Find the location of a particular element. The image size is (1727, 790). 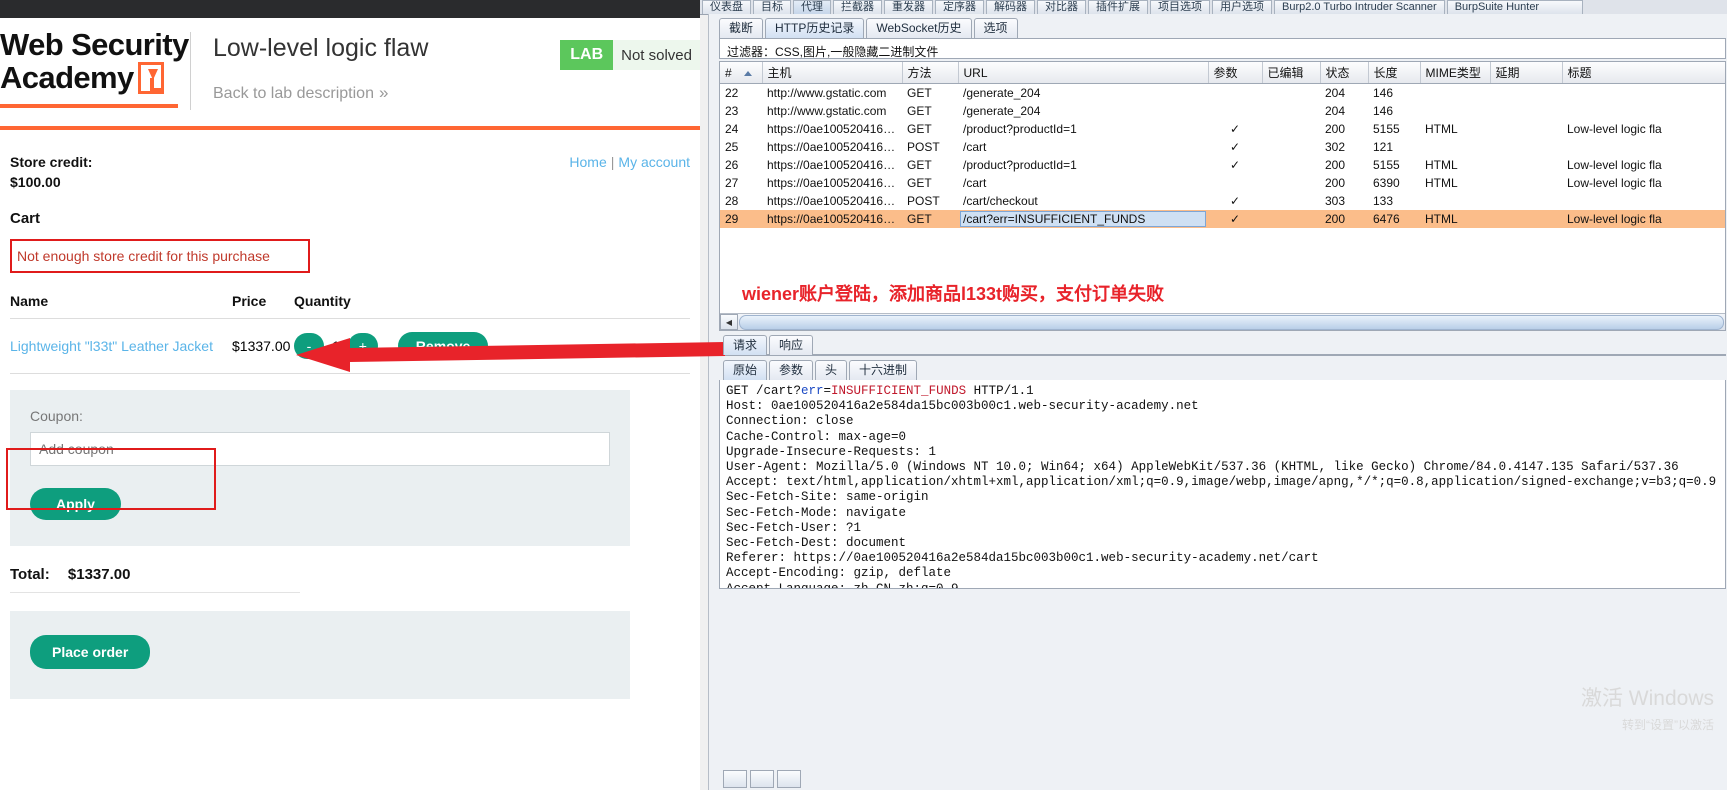

remove-item-button: Remove is located at coordinates (443, 346).